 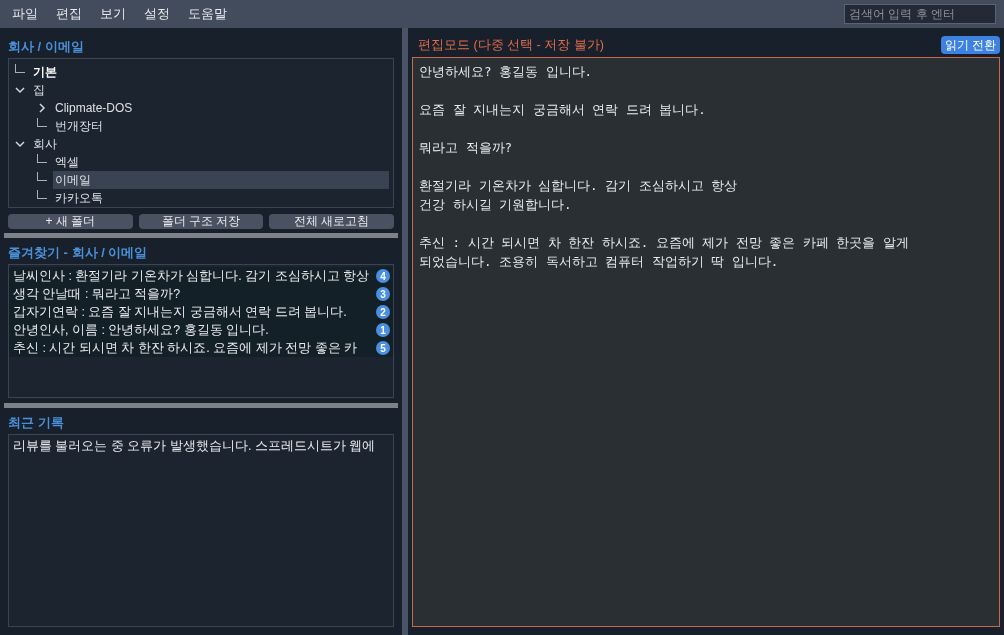 What do you see at coordinates (141, 330) in the screenshot?
I see `favorite-text: 안녕인사, 이름 : 안녕하세요? 홍길동 입니다.` at bounding box center [141, 330].